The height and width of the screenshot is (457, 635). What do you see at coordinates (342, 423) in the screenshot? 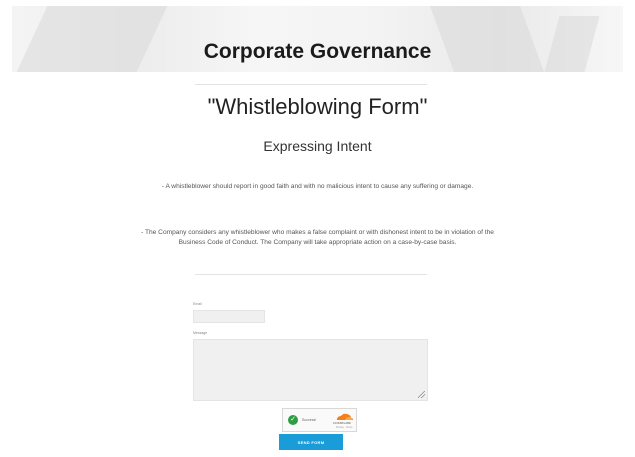
I see `cloudflare-wordmark: CLOUDFLARE` at bounding box center [342, 423].